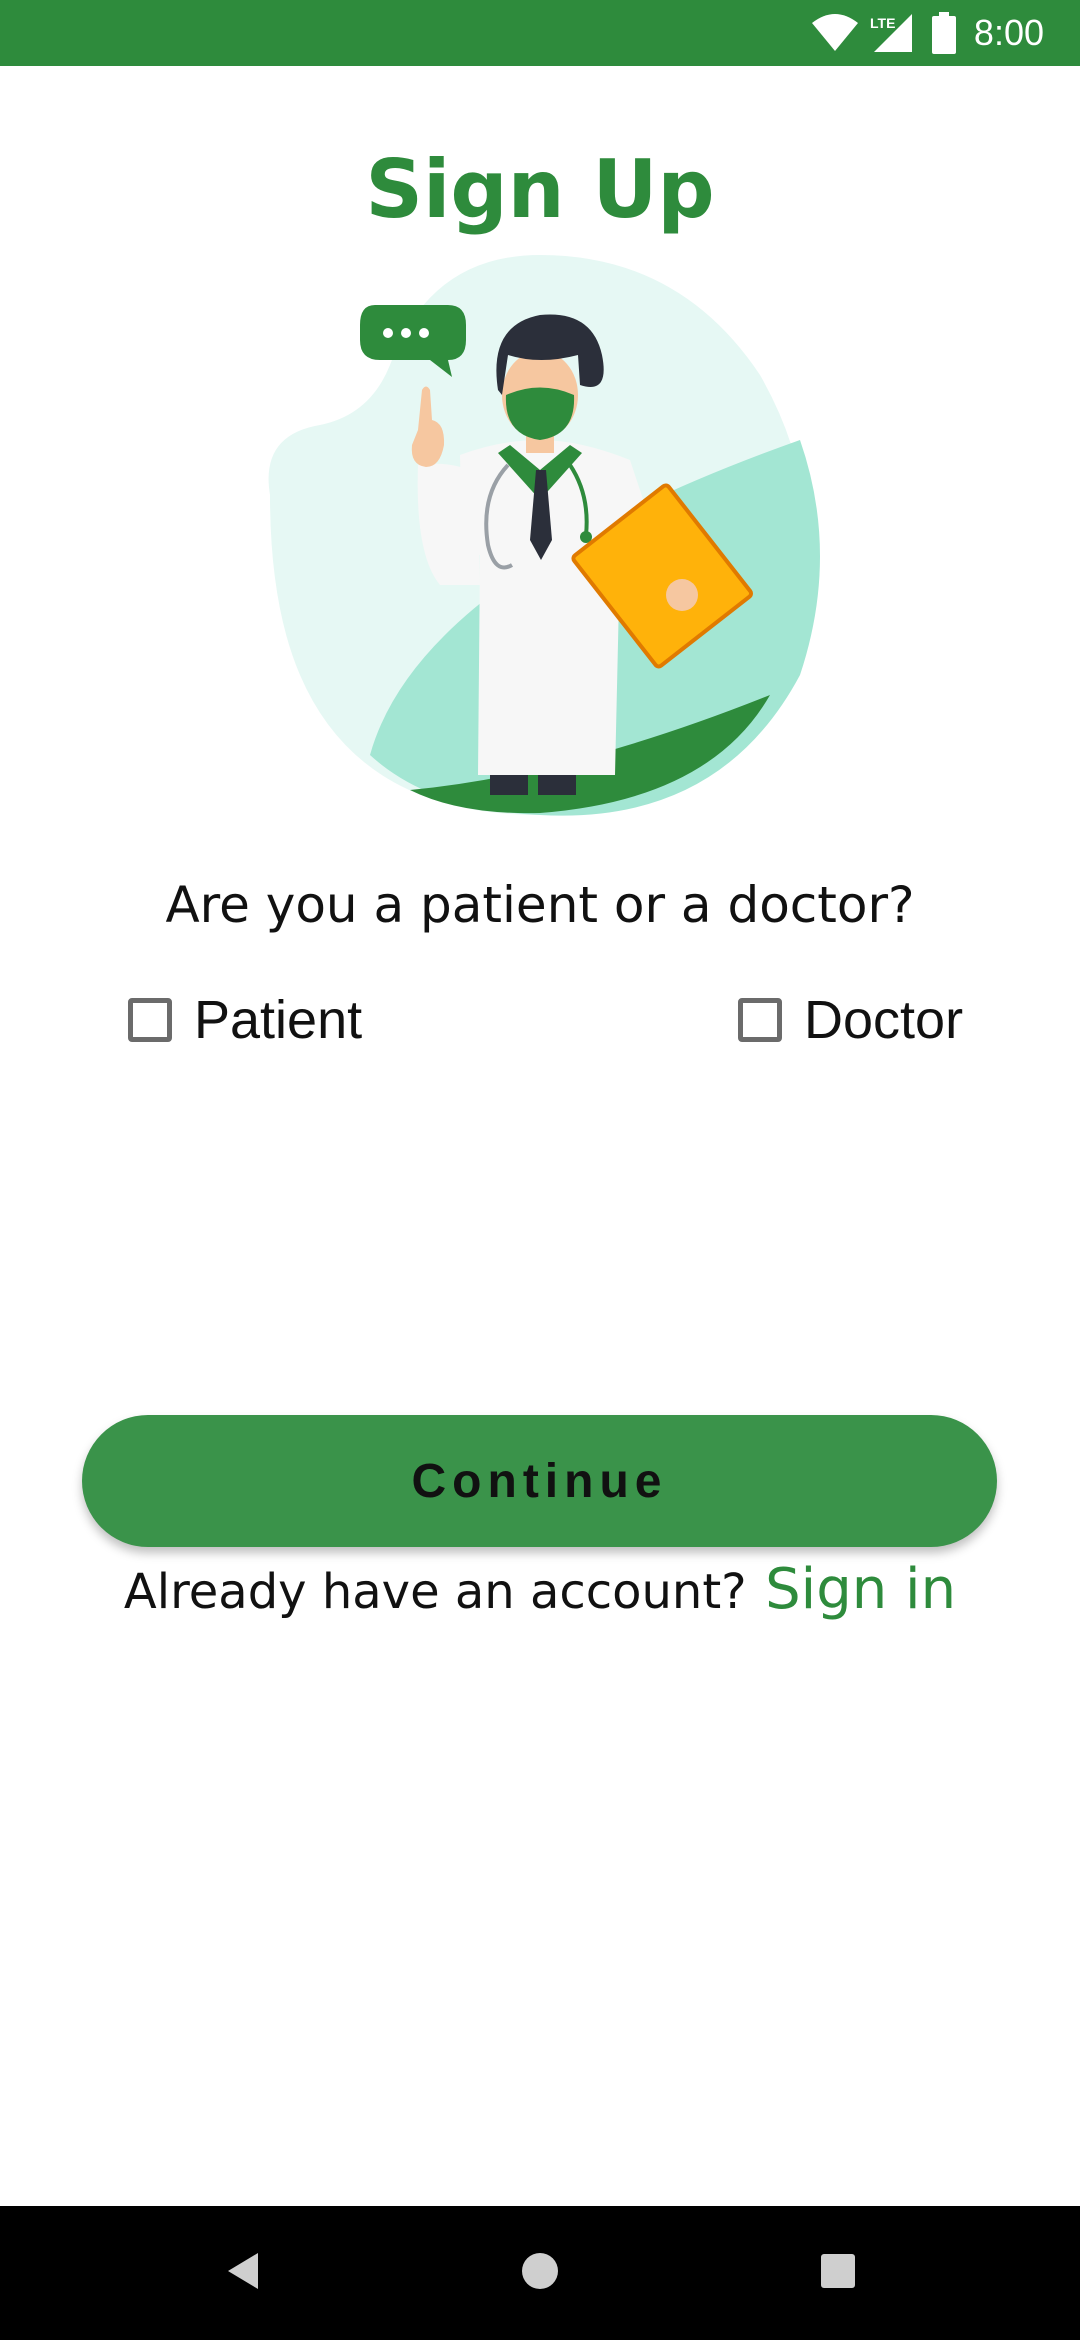  What do you see at coordinates (540, 33) in the screenshot?
I see `status-bar: LTE 8:00` at bounding box center [540, 33].